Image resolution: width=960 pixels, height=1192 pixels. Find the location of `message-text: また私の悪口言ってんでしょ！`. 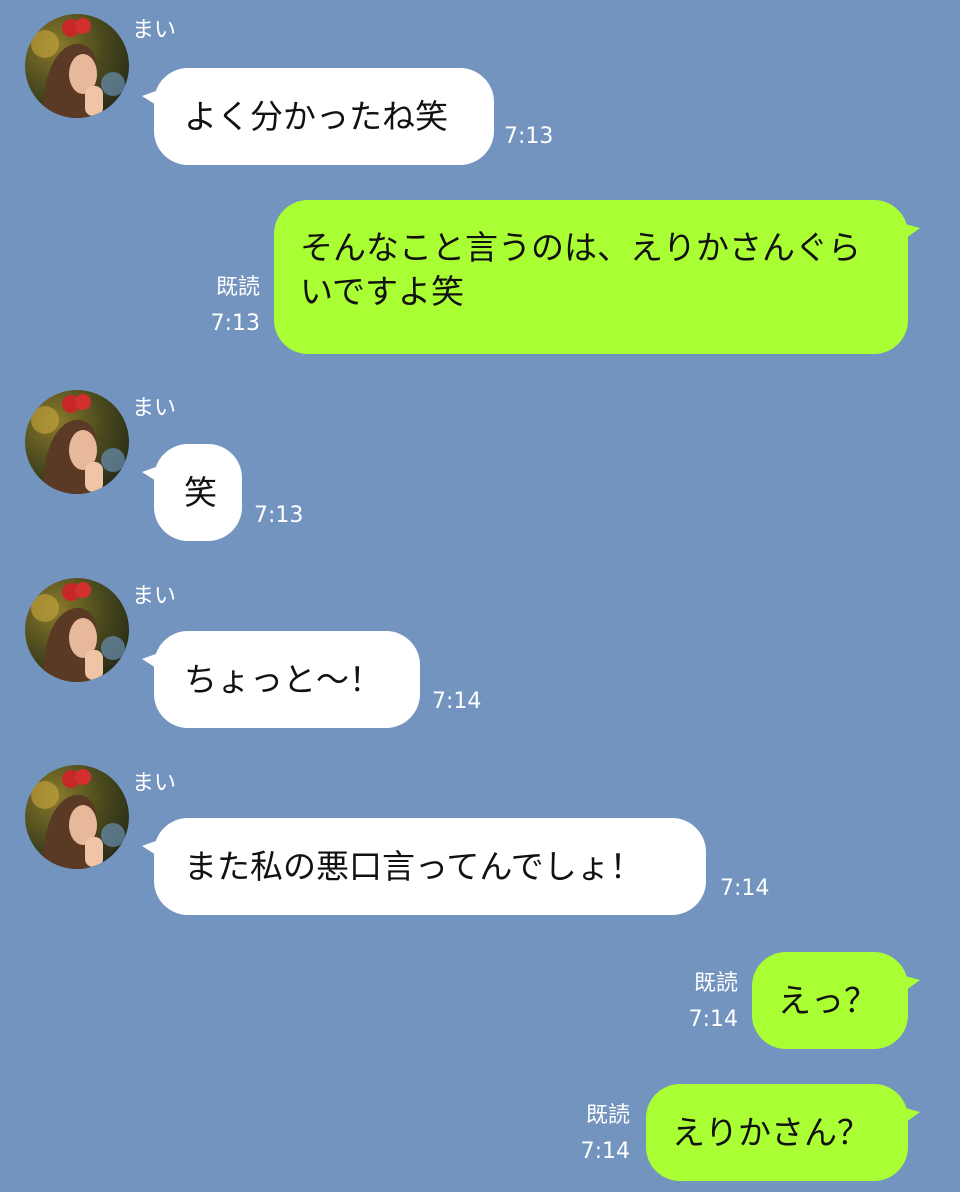

message-text: また私の悪口言ってんでしょ！ is located at coordinates (413, 866).